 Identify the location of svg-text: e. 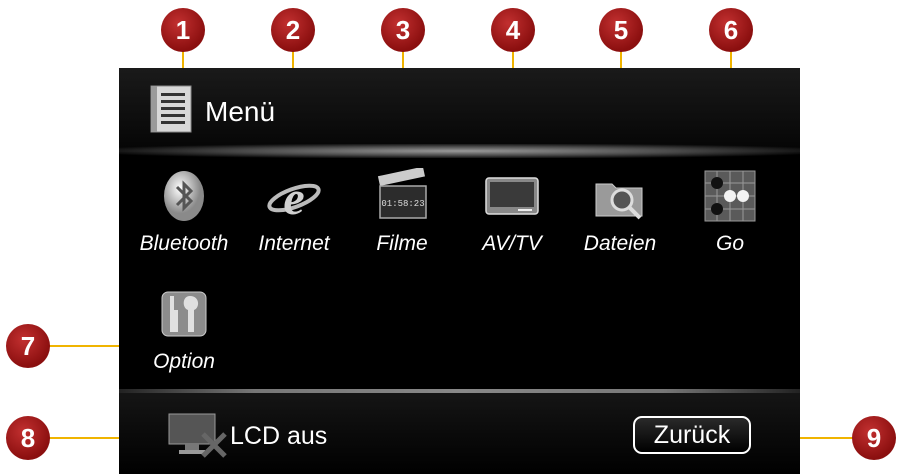
(293, 198).